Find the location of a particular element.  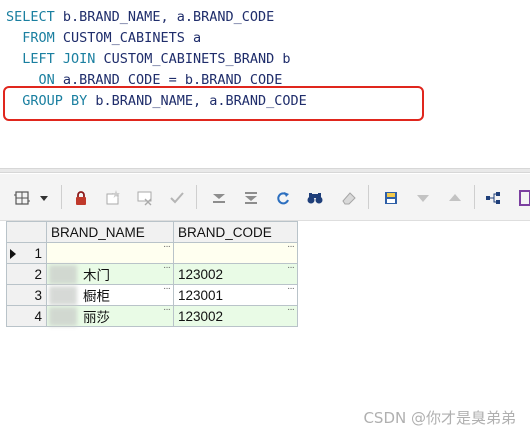

current-row-arrow-icon is located at coordinates (13, 254).